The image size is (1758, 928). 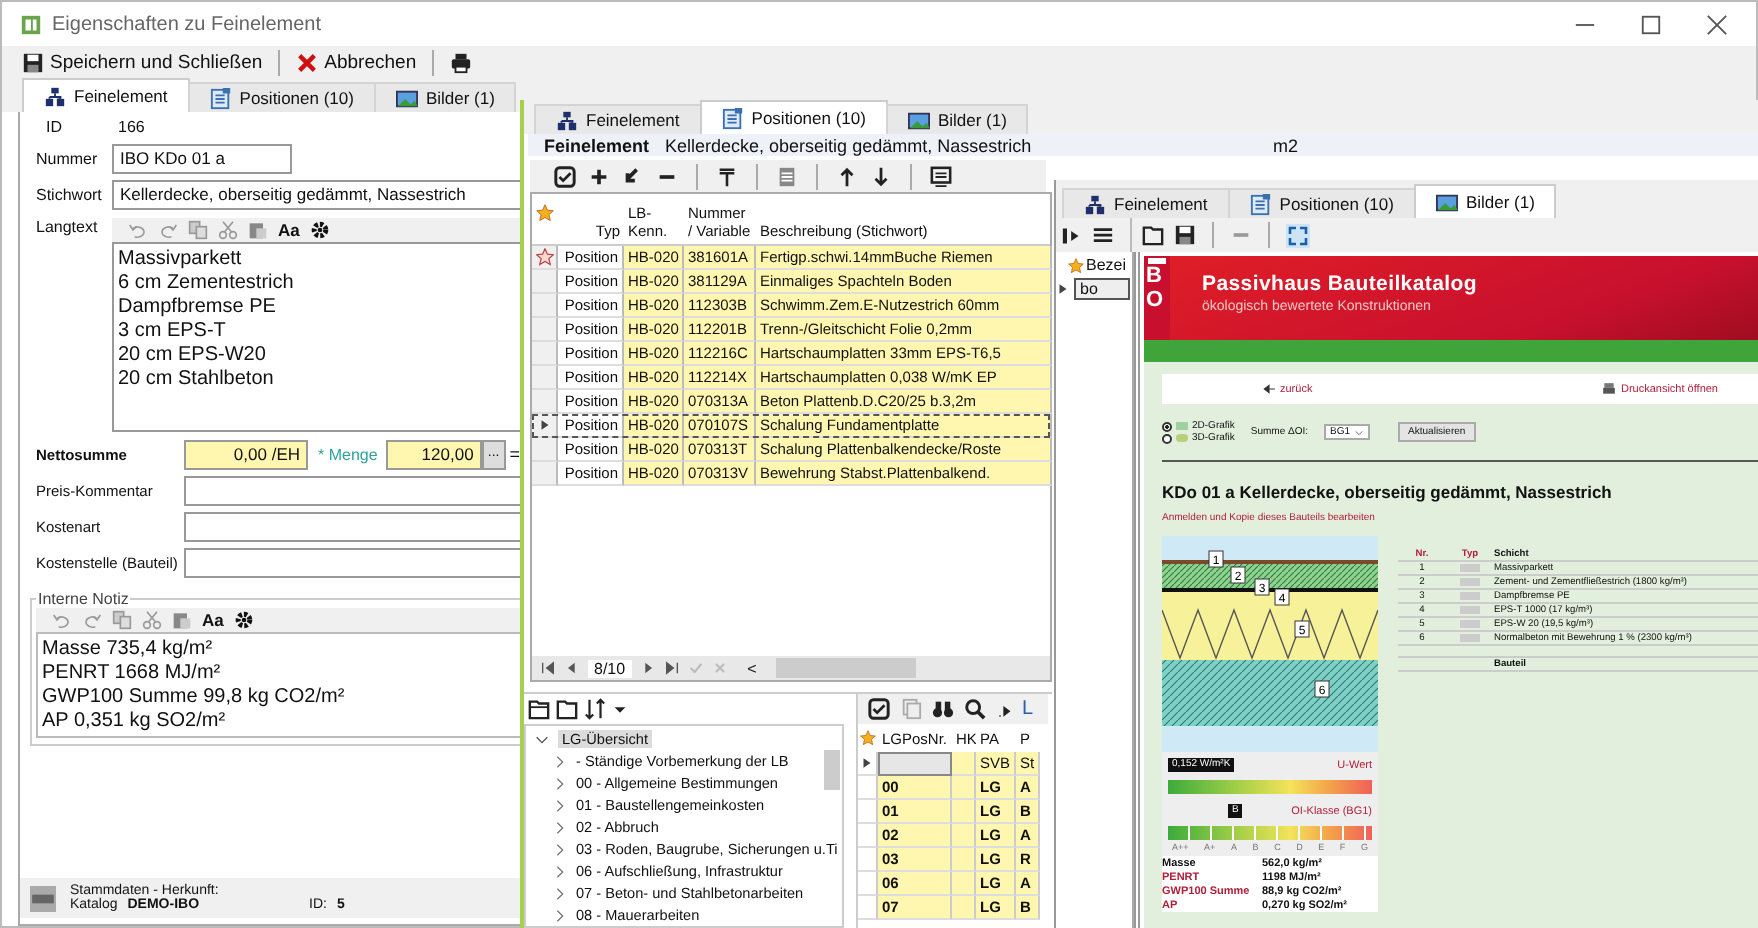 What do you see at coordinates (599, 176) in the screenshot?
I see `add-icon` at bounding box center [599, 176].